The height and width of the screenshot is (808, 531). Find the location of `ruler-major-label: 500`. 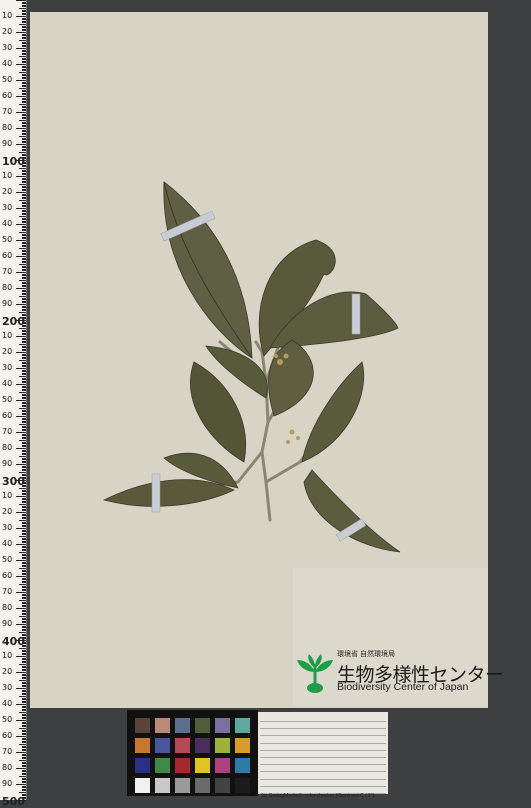

ruler-major-label: 500 is located at coordinates (13, 801).